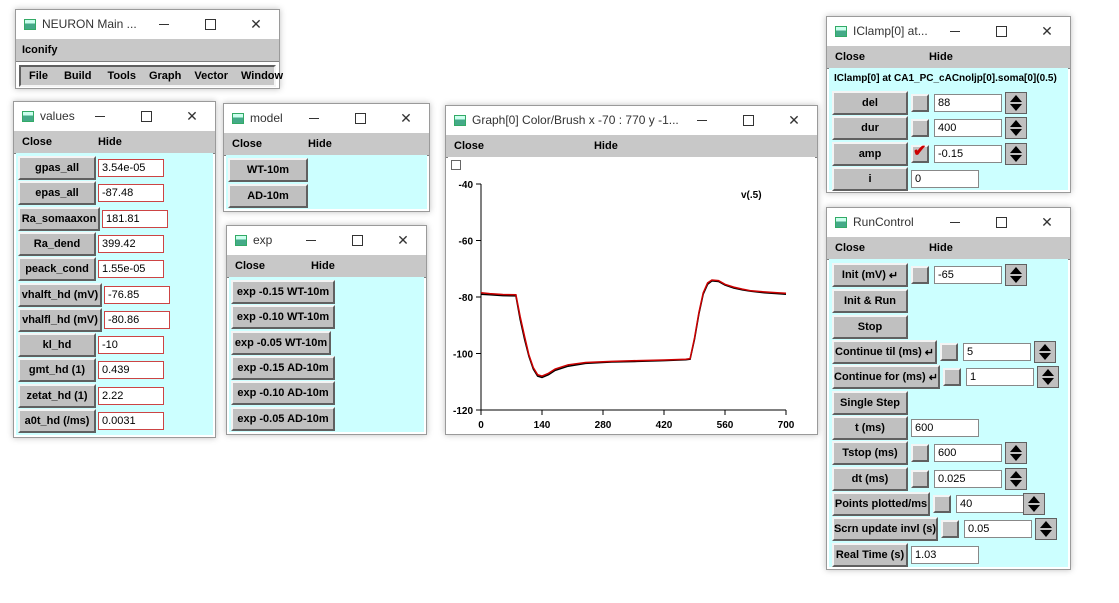 This screenshot has height=603, width=1119. What do you see at coordinates (57, 193) in the screenshot?
I see `param-button-1: epas_all` at bounding box center [57, 193].